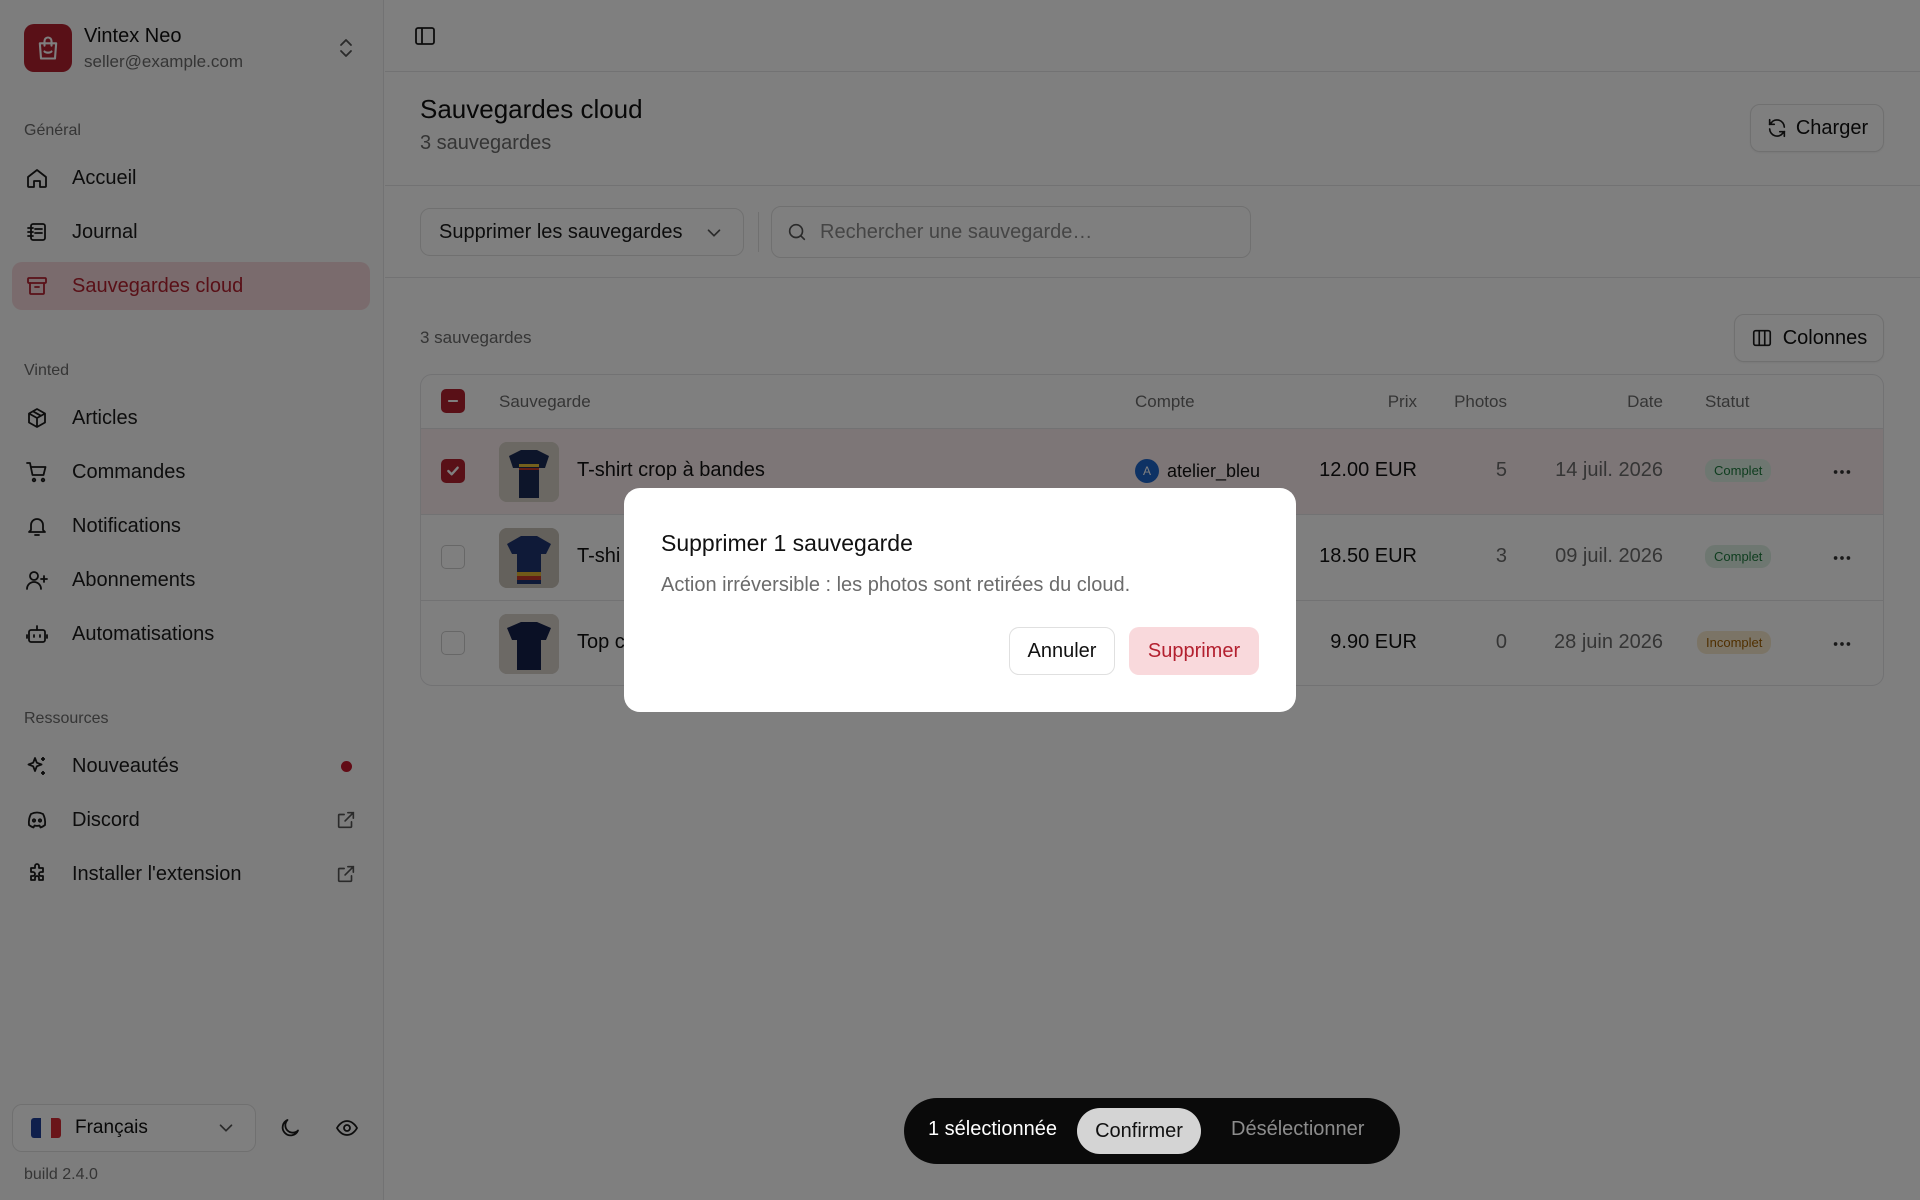  Describe the element at coordinates (1297, 1129) in the screenshot. I see `deselect-button: Désélectionner` at that location.